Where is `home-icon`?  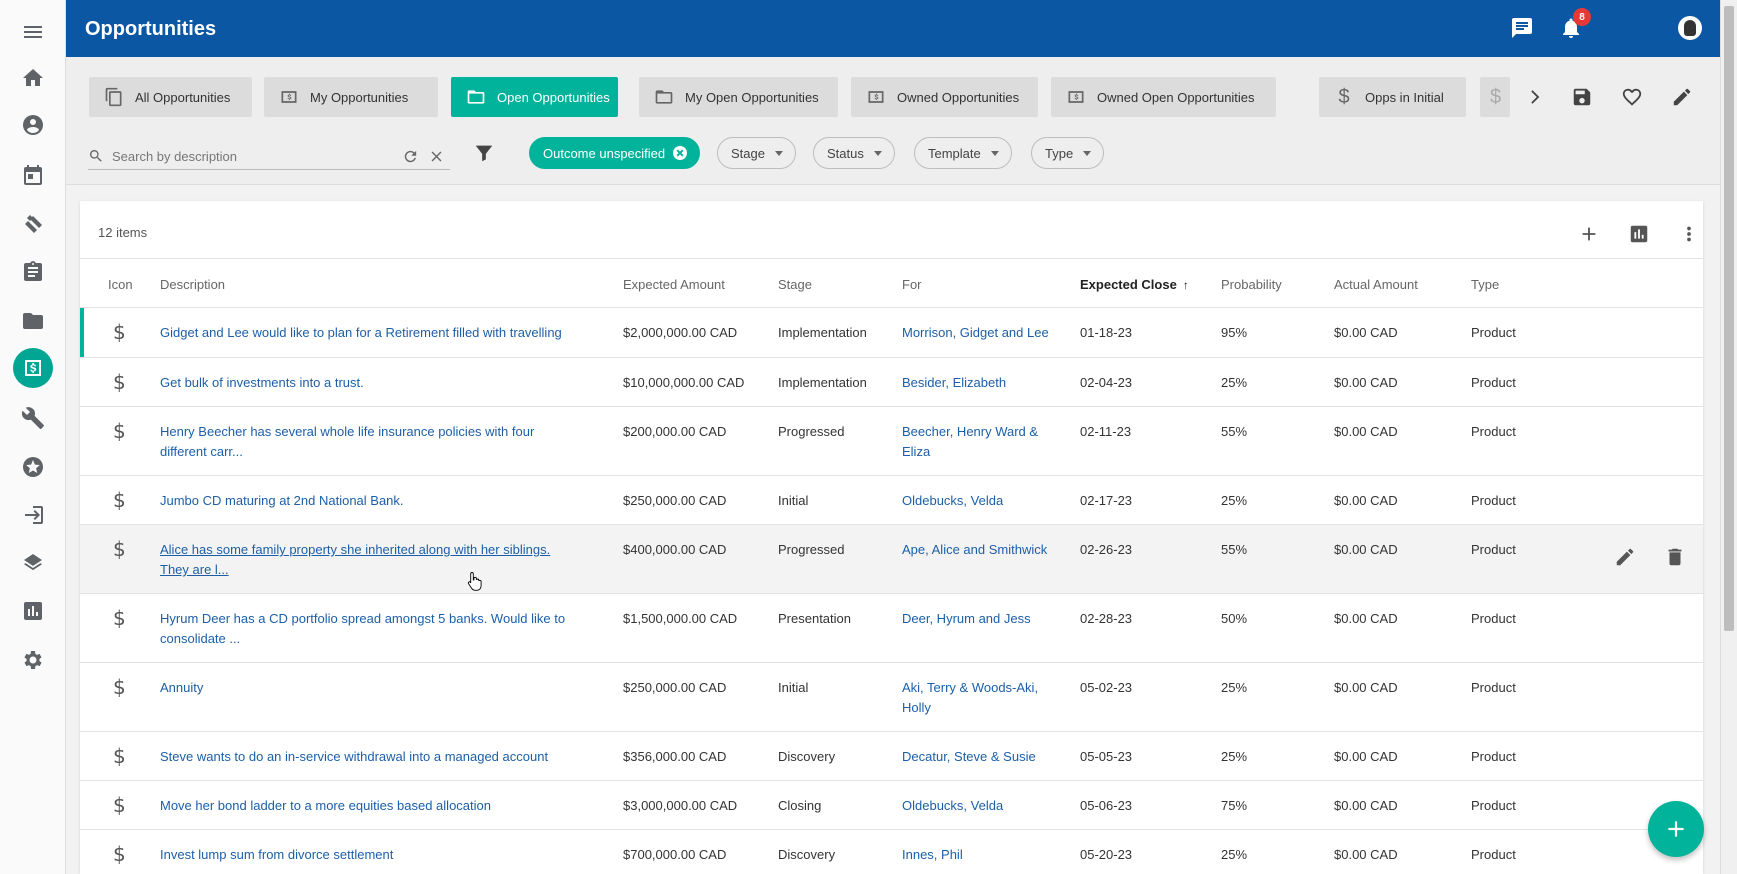 home-icon is located at coordinates (33, 78).